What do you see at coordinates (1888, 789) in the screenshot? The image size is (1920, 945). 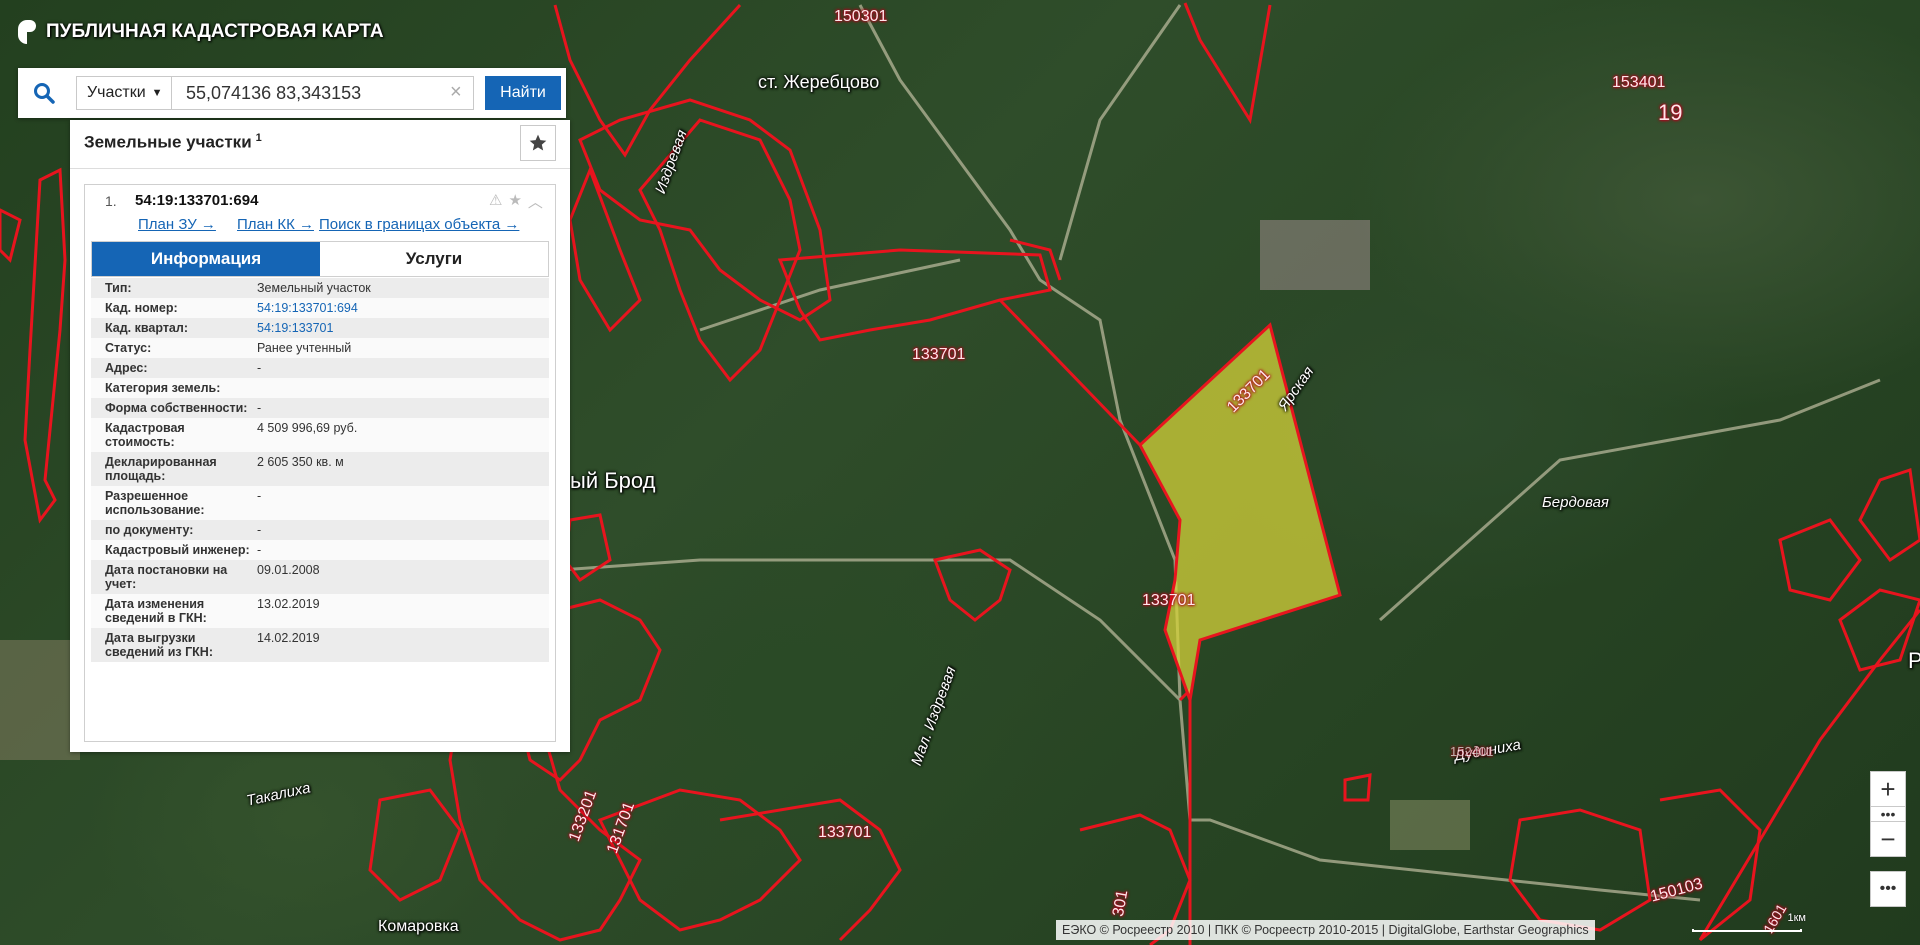 I see `zoom-in-button: +` at bounding box center [1888, 789].